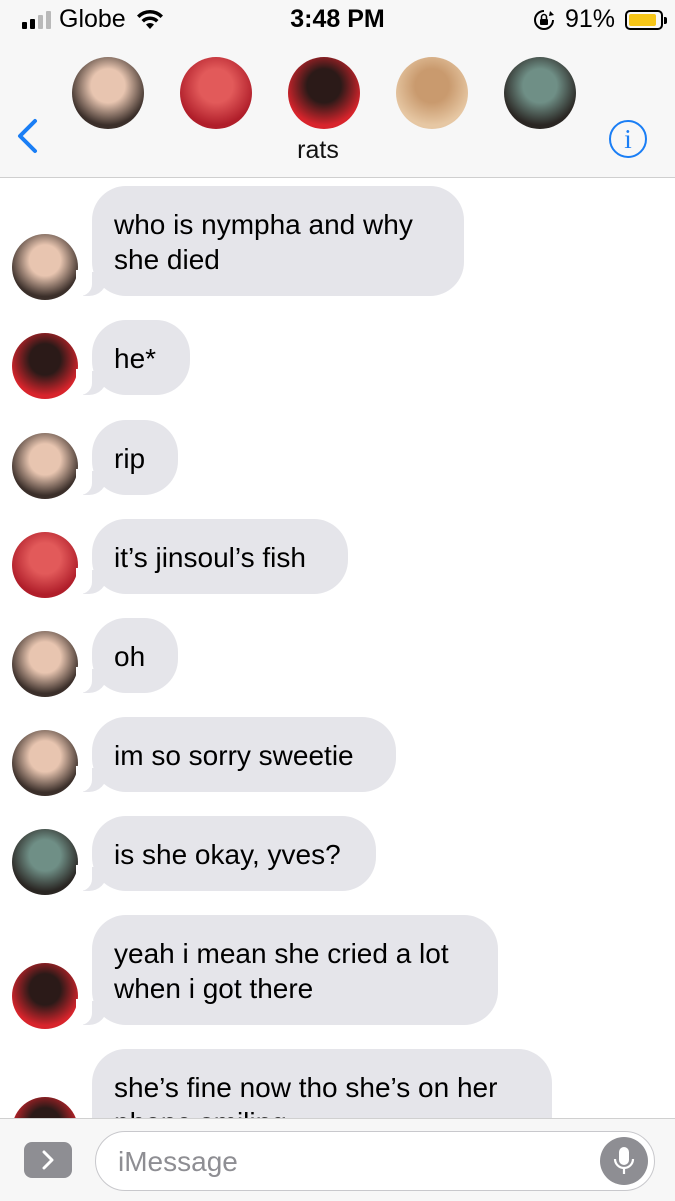 The width and height of the screenshot is (675, 1201). Describe the element at coordinates (589, 19) in the screenshot. I see `battery-percent: 91%` at that location.